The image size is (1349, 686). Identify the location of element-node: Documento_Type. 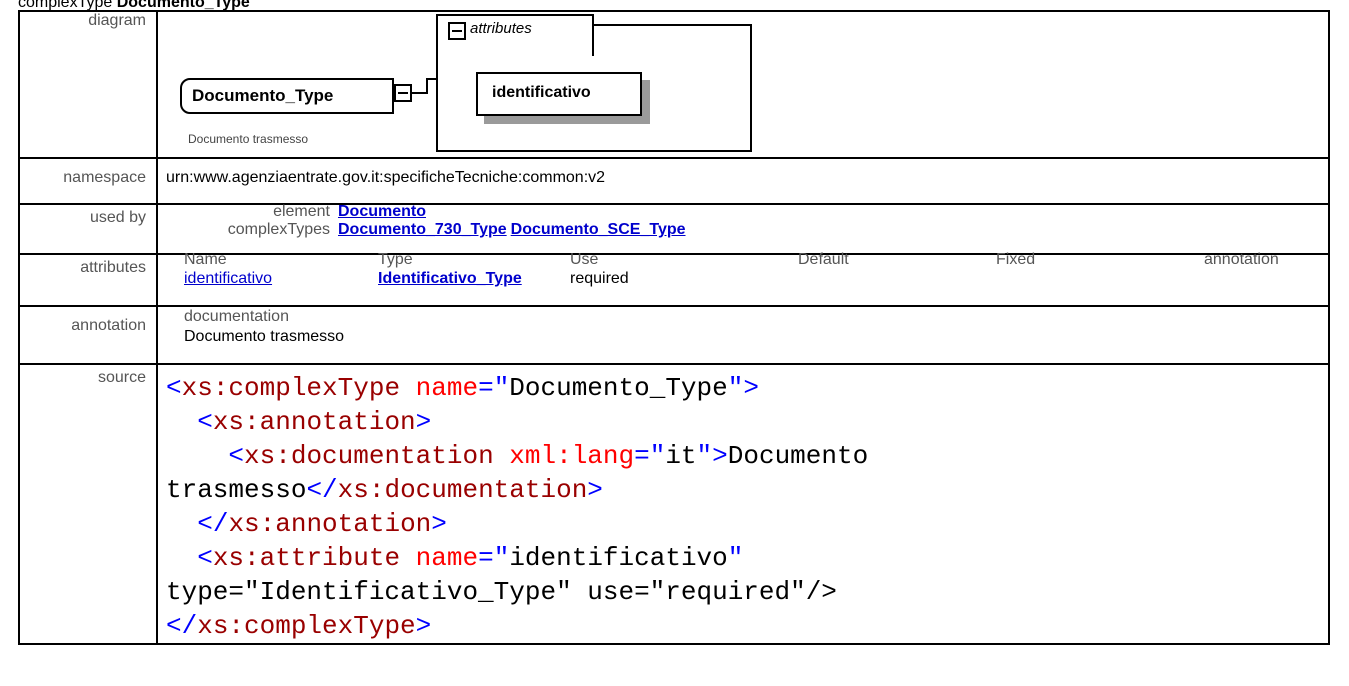
(287, 96).